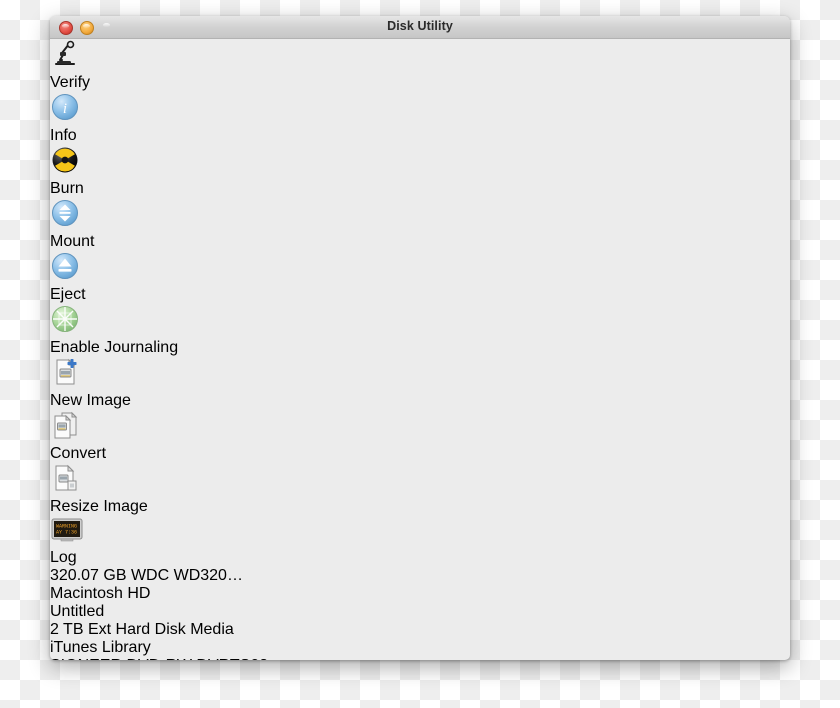  What do you see at coordinates (420, 56) in the screenshot?
I see `microscope-icon` at bounding box center [420, 56].